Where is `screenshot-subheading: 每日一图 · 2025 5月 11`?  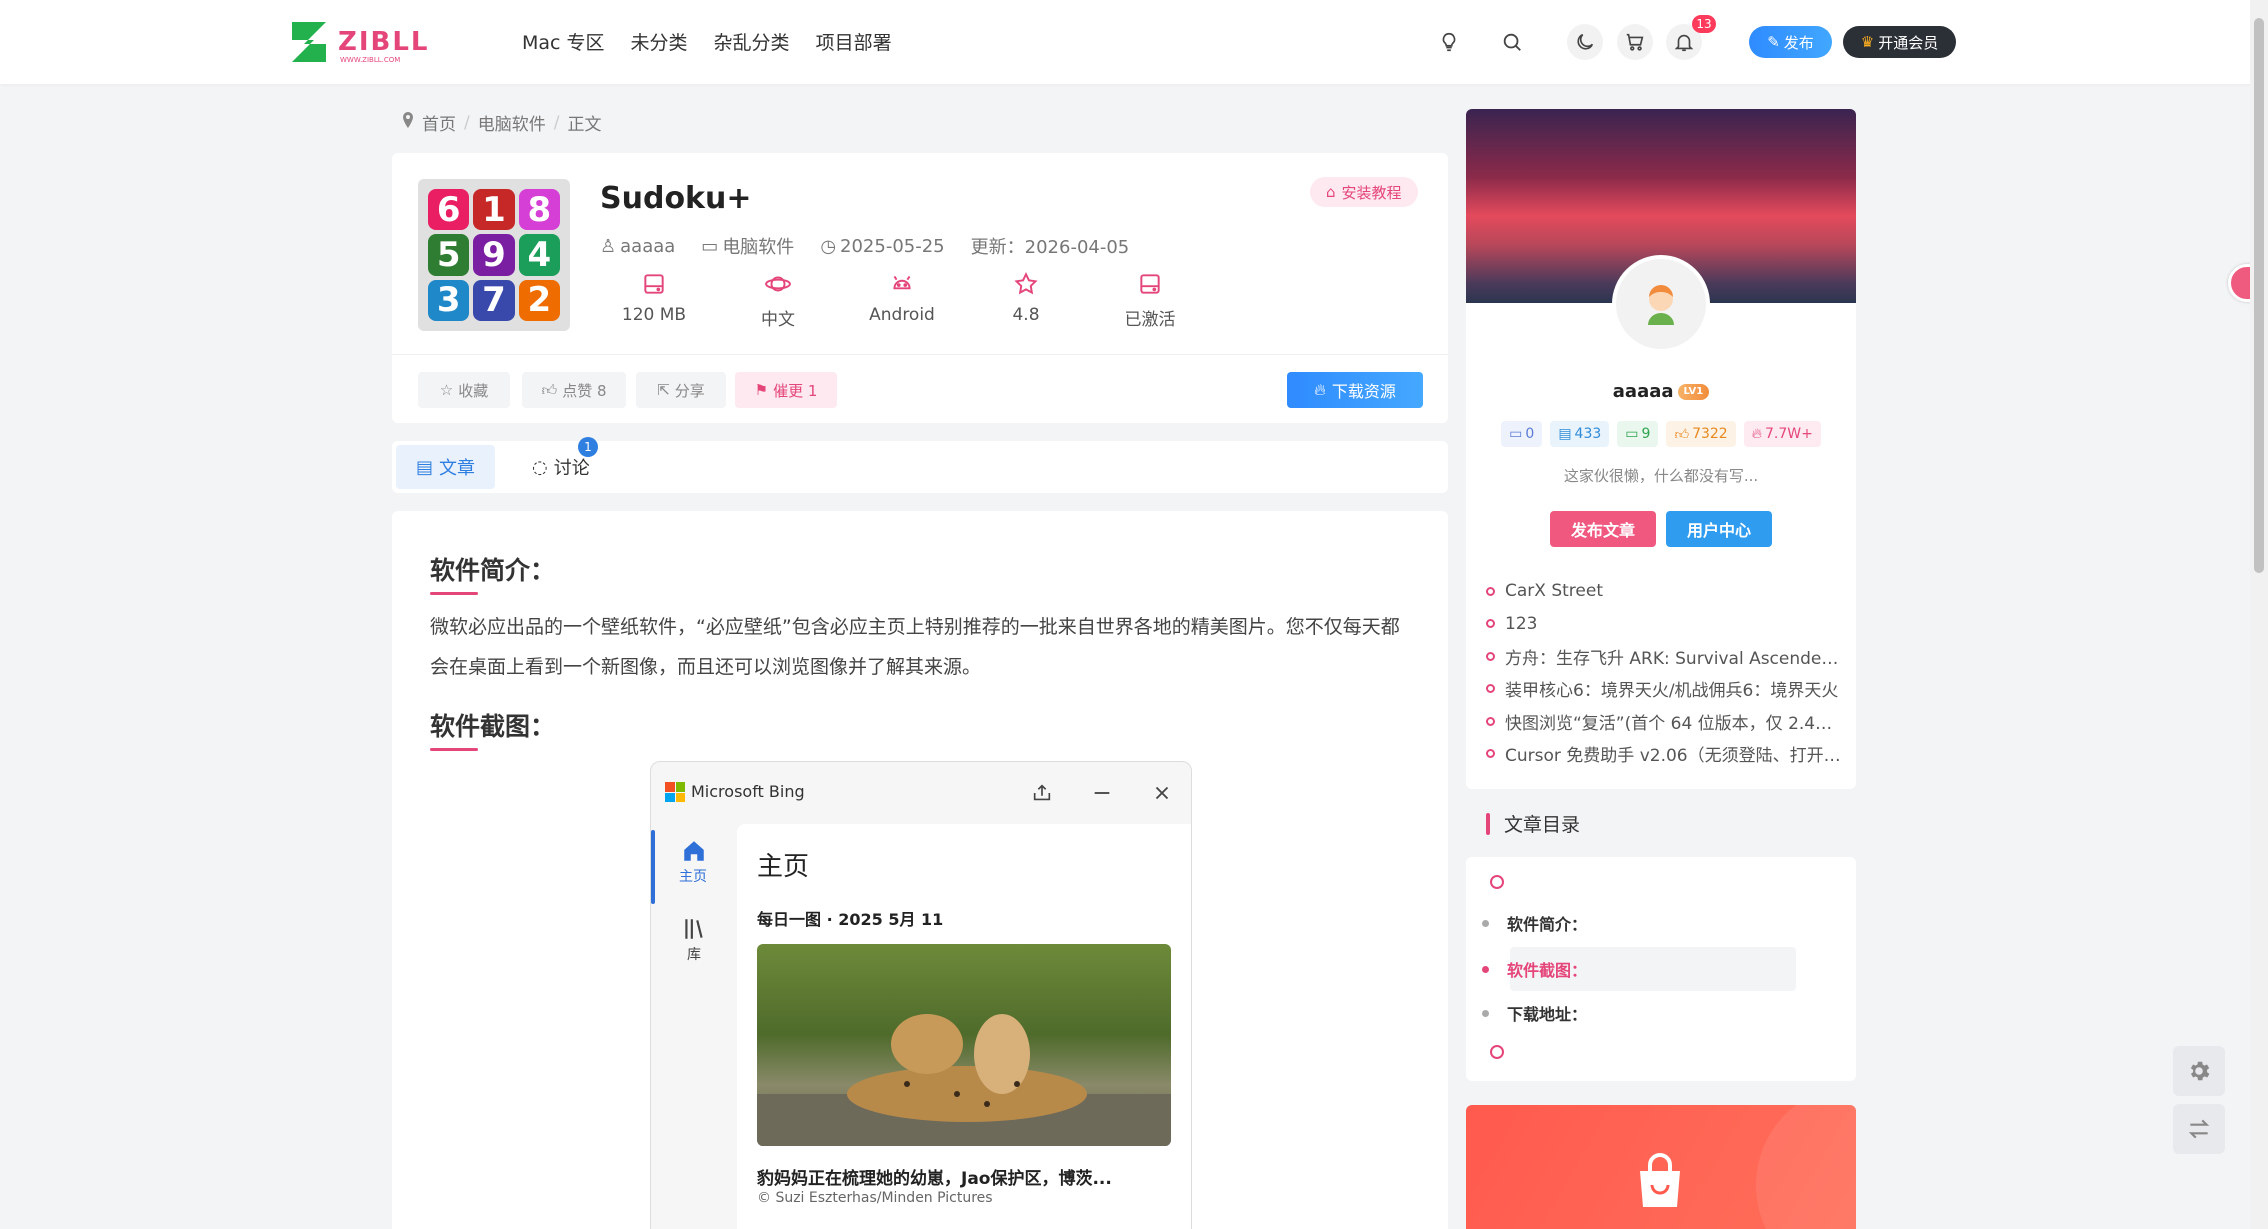
screenshot-subheading: 每日一图 · 2025 5月 11 is located at coordinates (850, 919).